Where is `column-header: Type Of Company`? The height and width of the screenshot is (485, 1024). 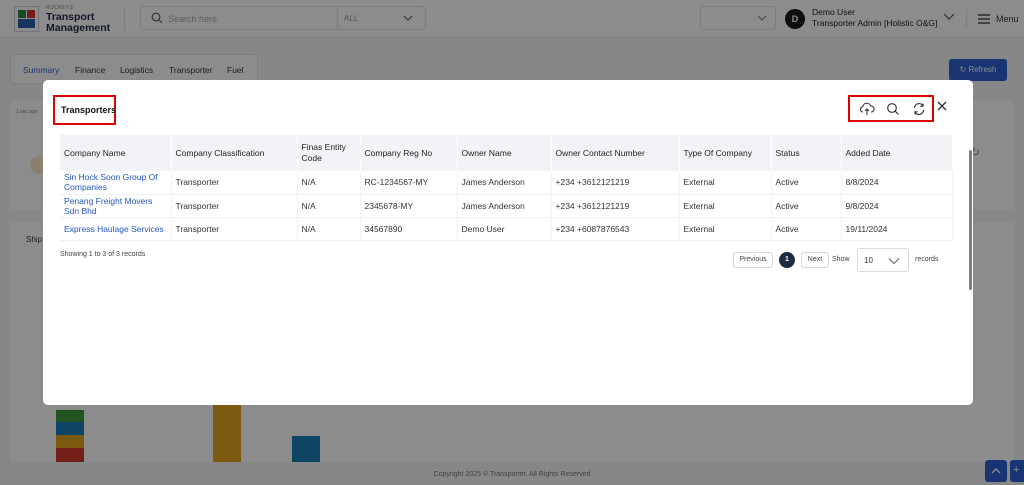 column-header: Type Of Company is located at coordinates (725, 153).